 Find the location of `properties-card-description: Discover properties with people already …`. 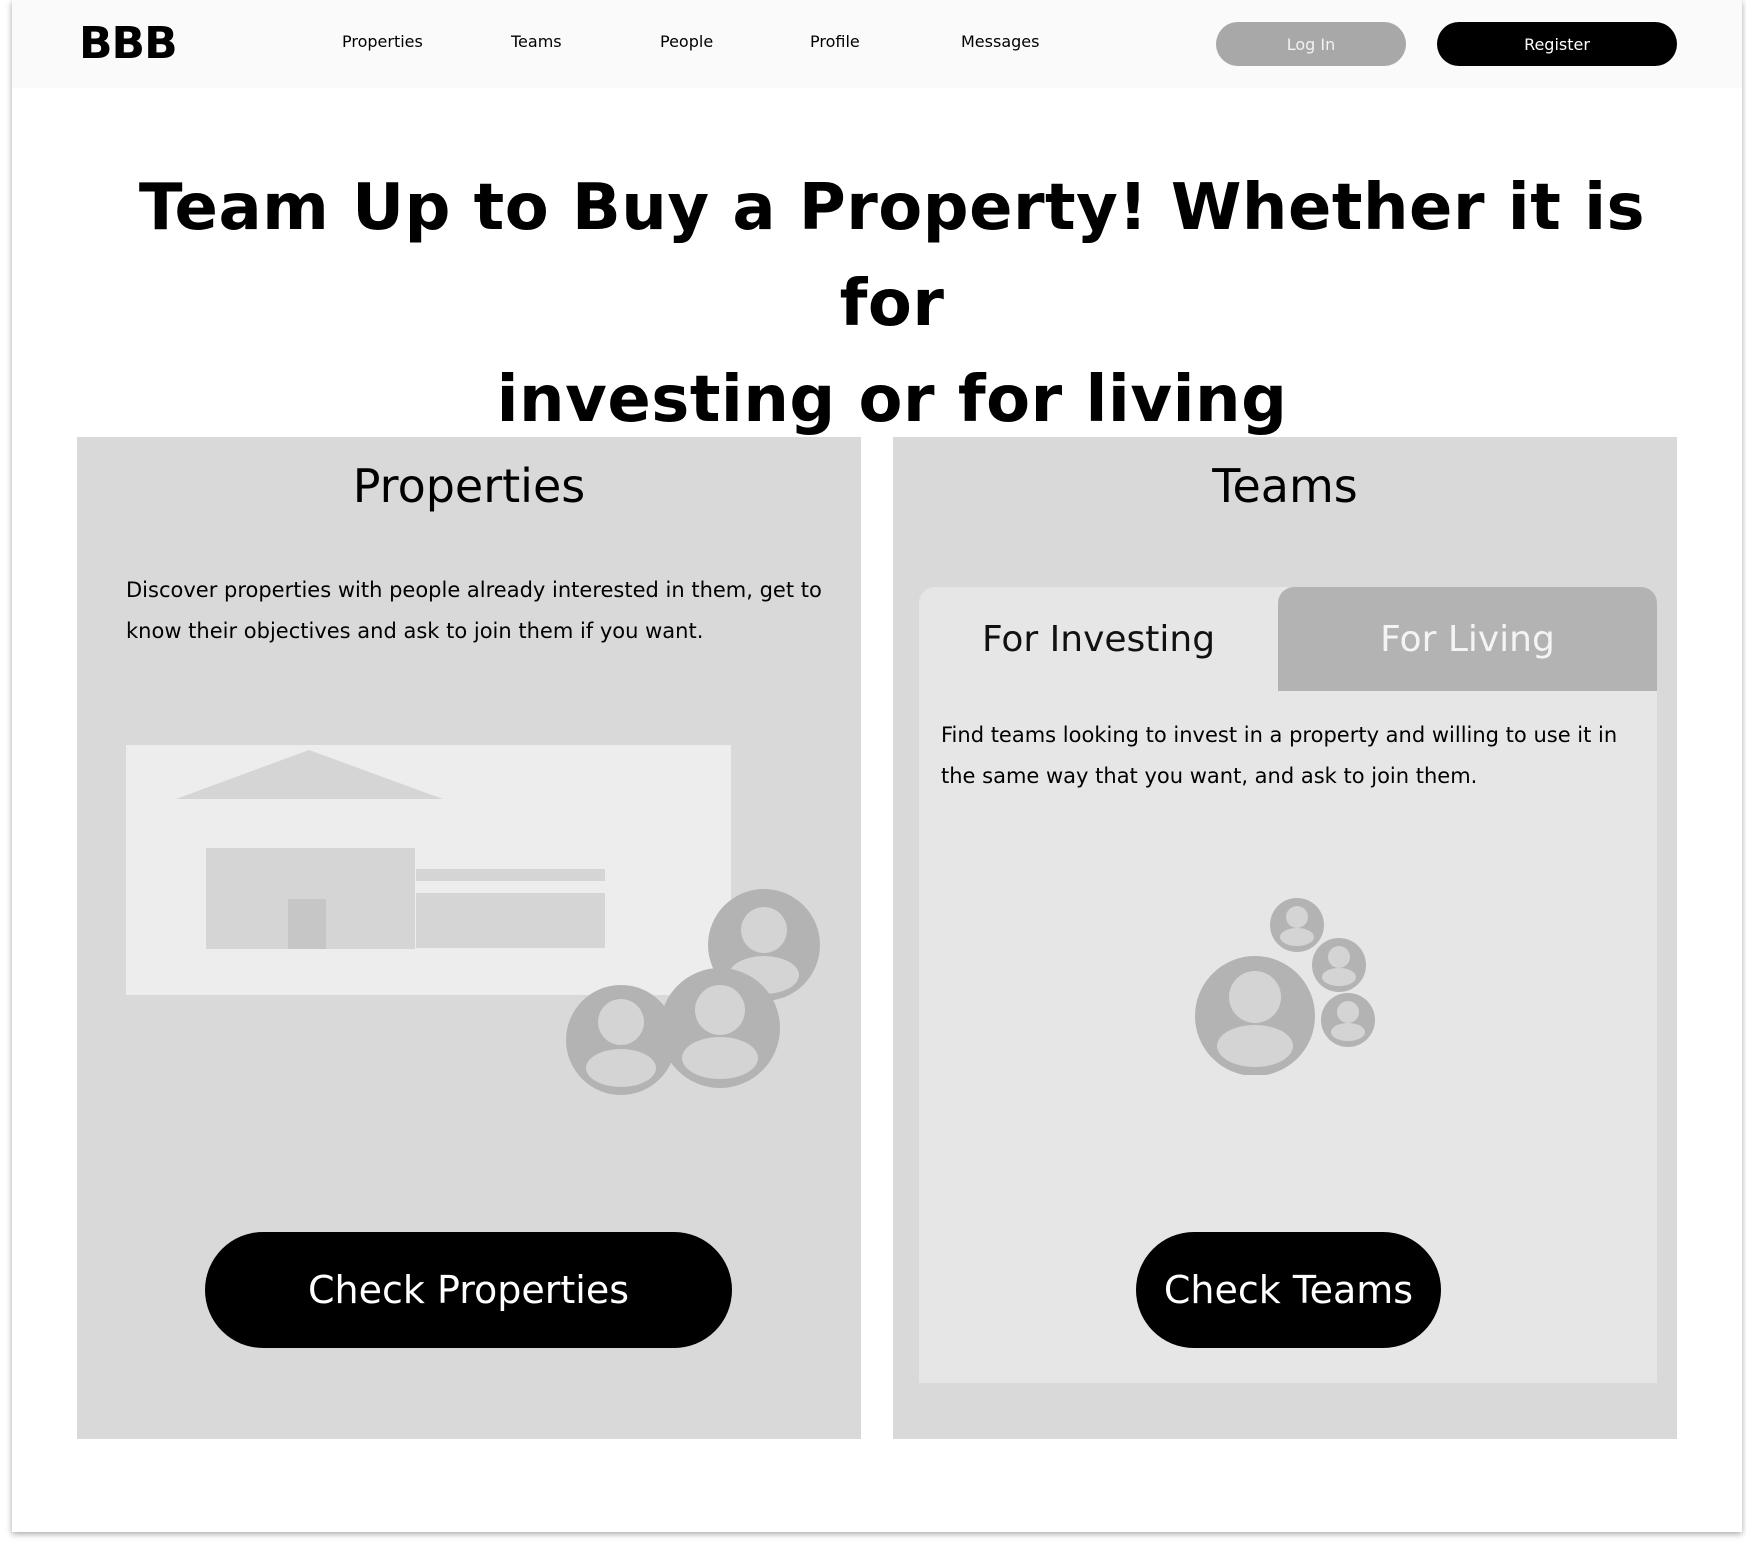

properties-card-description: Discover properties with people already … is located at coordinates (474, 610).